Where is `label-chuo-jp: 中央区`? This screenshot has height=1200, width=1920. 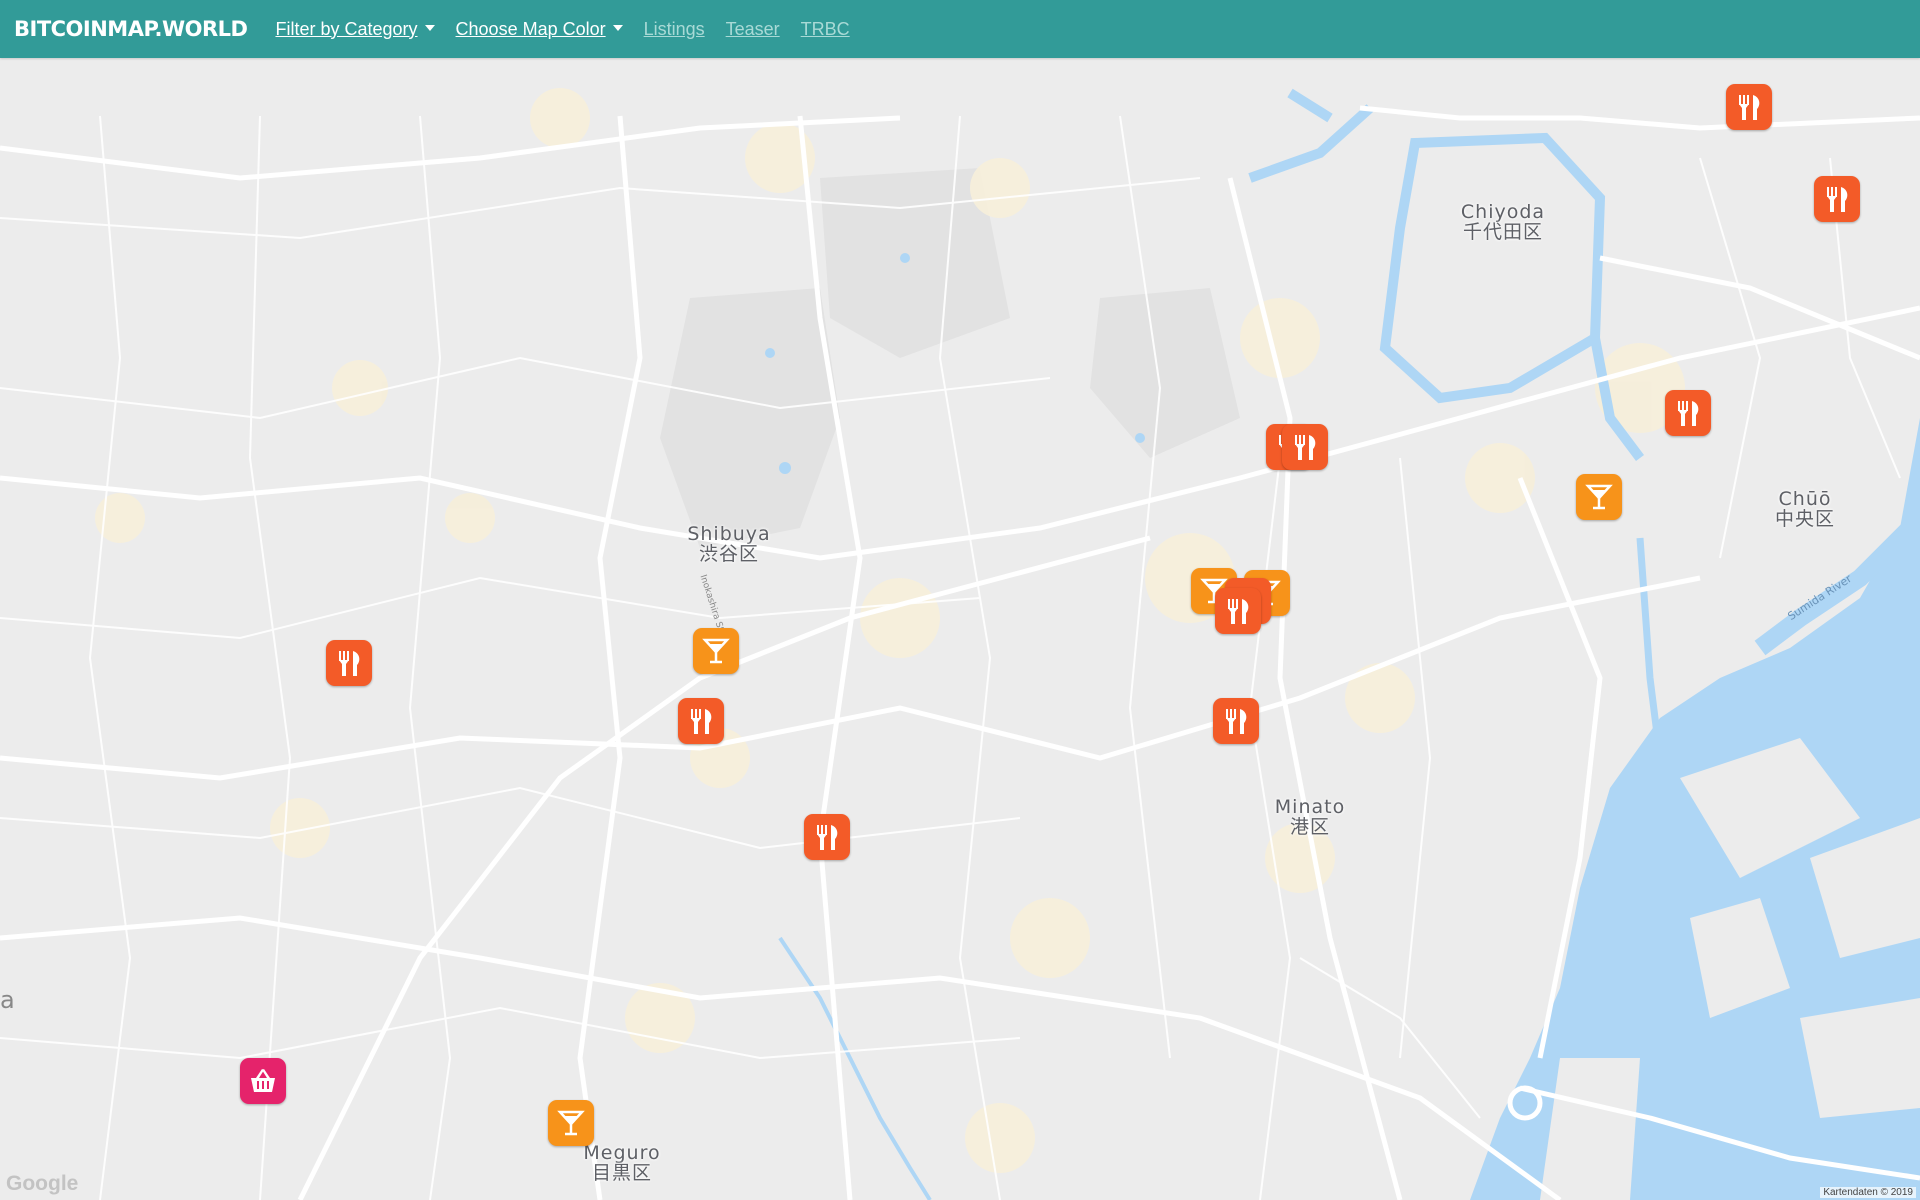
label-chuo-jp: 中央区 is located at coordinates (1805, 519).